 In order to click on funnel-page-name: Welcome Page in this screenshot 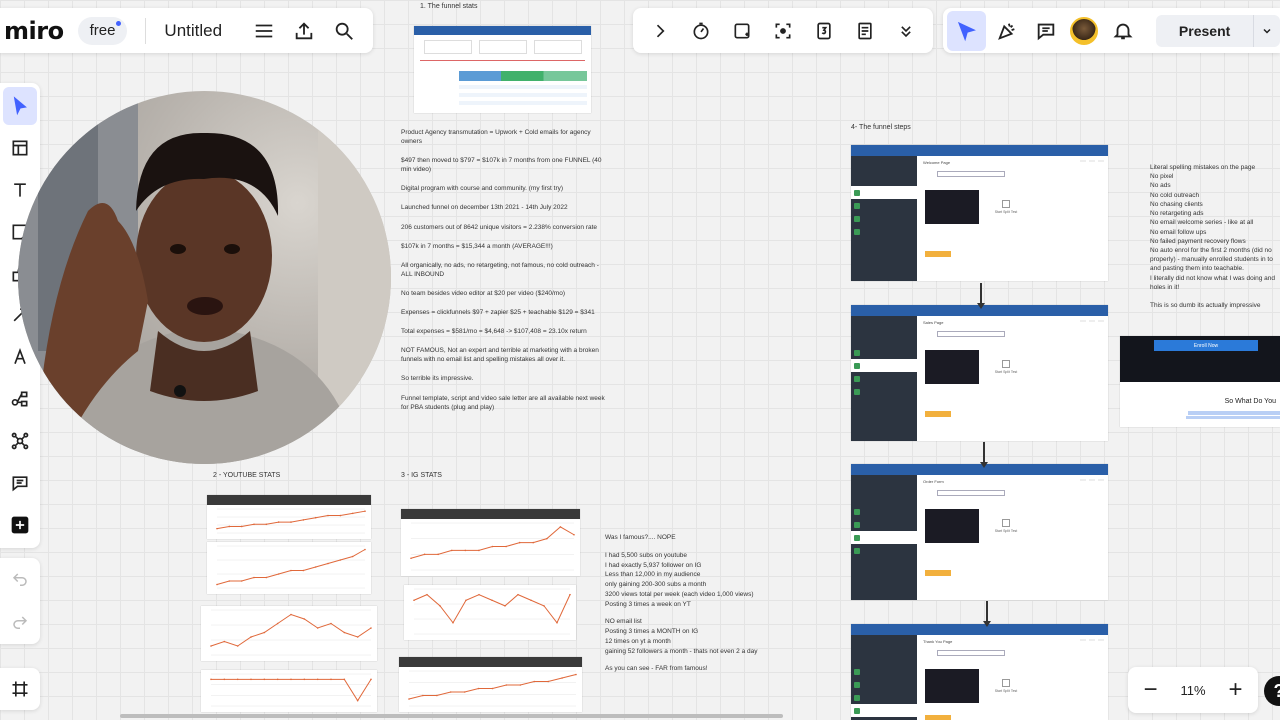, I will do `click(937, 162)`.